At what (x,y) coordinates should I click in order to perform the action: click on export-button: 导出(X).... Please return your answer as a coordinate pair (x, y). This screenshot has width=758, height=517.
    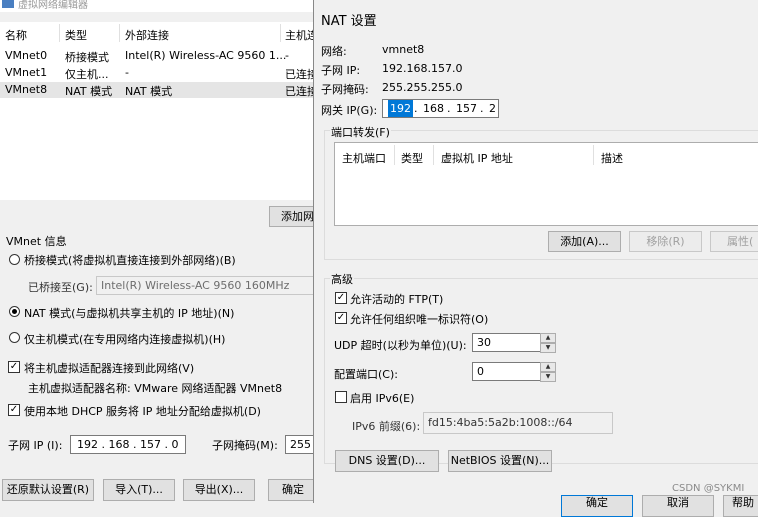
    Looking at the image, I should click on (219, 490).